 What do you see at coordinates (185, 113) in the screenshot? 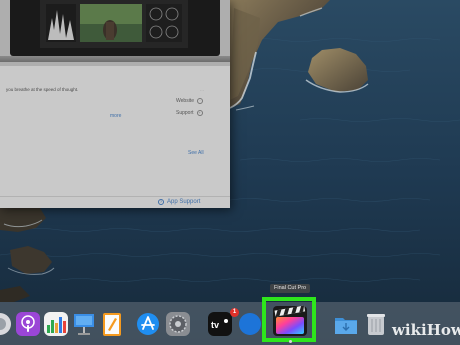
I see `support-label: Support` at bounding box center [185, 113].